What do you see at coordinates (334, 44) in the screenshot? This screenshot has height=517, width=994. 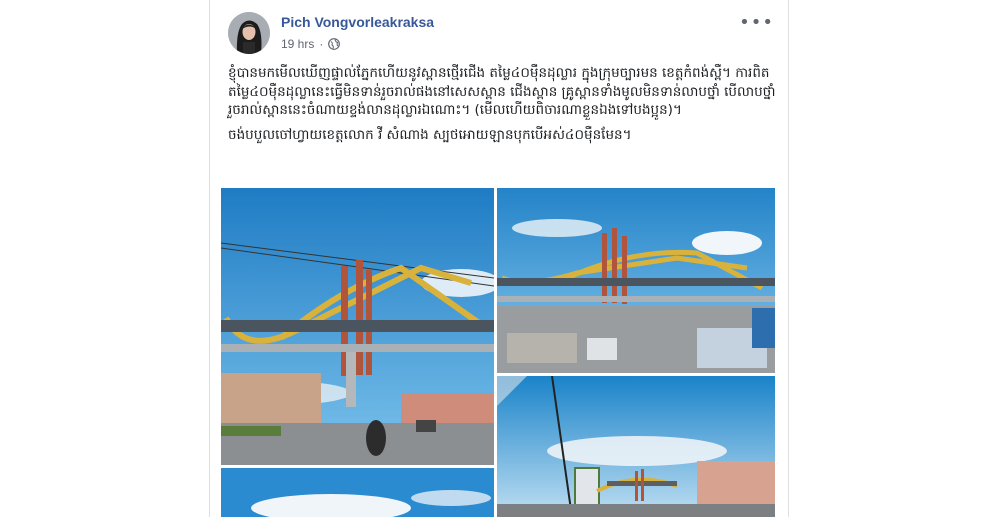 I see `globe-icon` at bounding box center [334, 44].